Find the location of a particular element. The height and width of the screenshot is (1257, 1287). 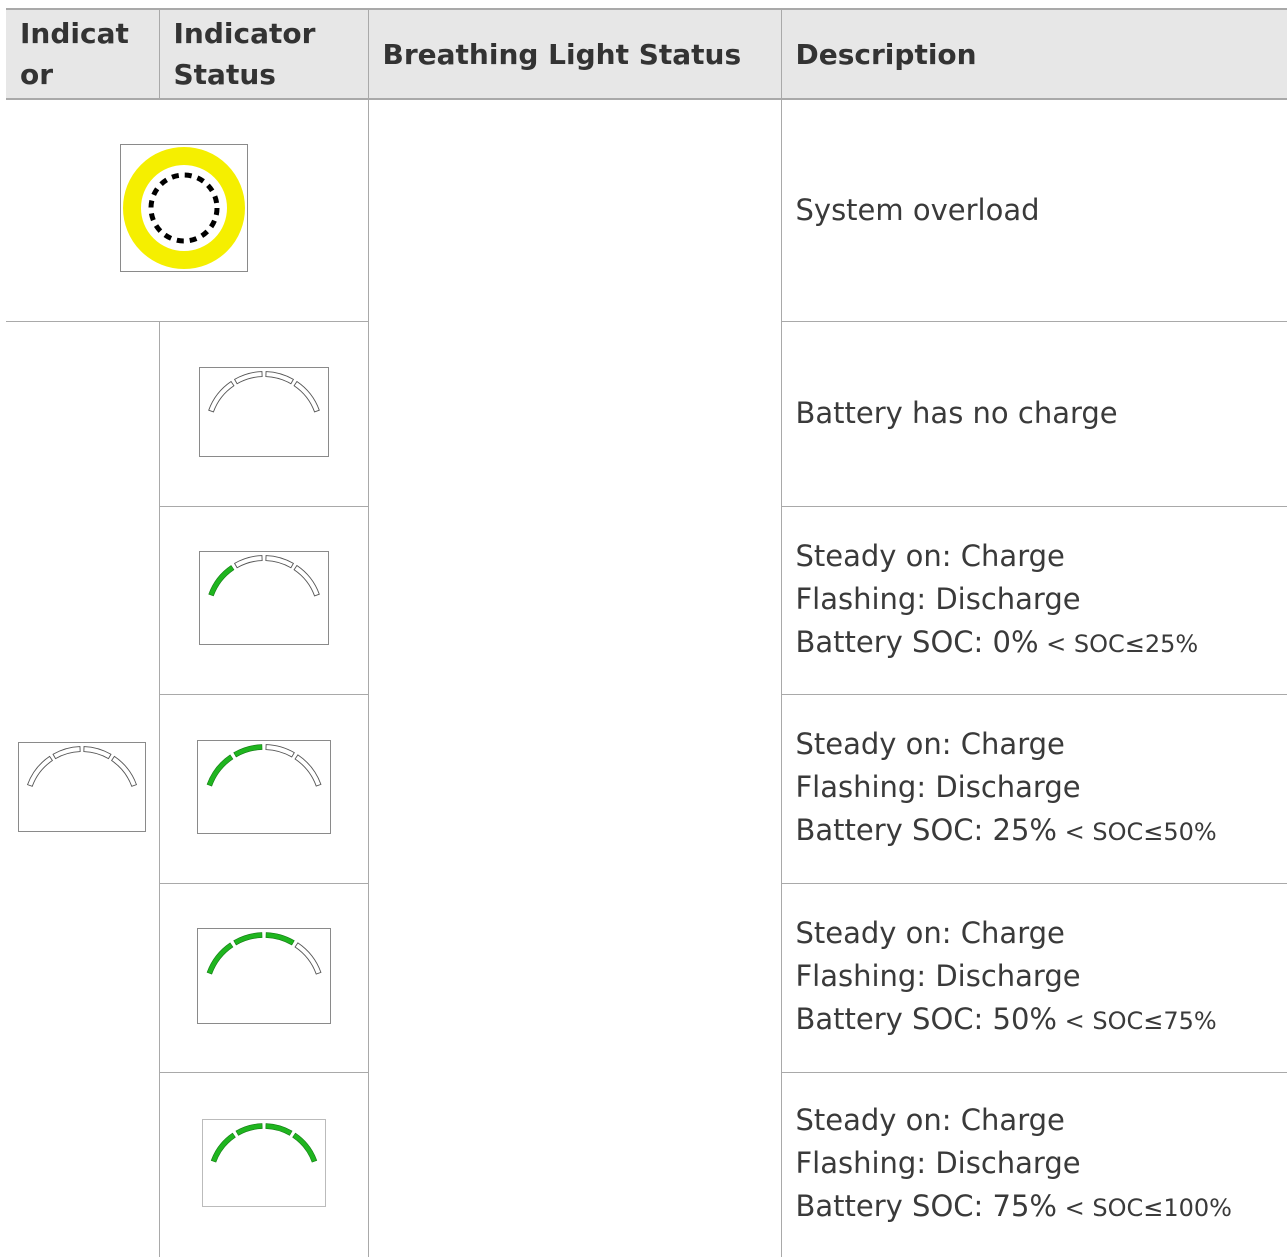

description-cell: Battery has no charge is located at coordinates (1034, 413).